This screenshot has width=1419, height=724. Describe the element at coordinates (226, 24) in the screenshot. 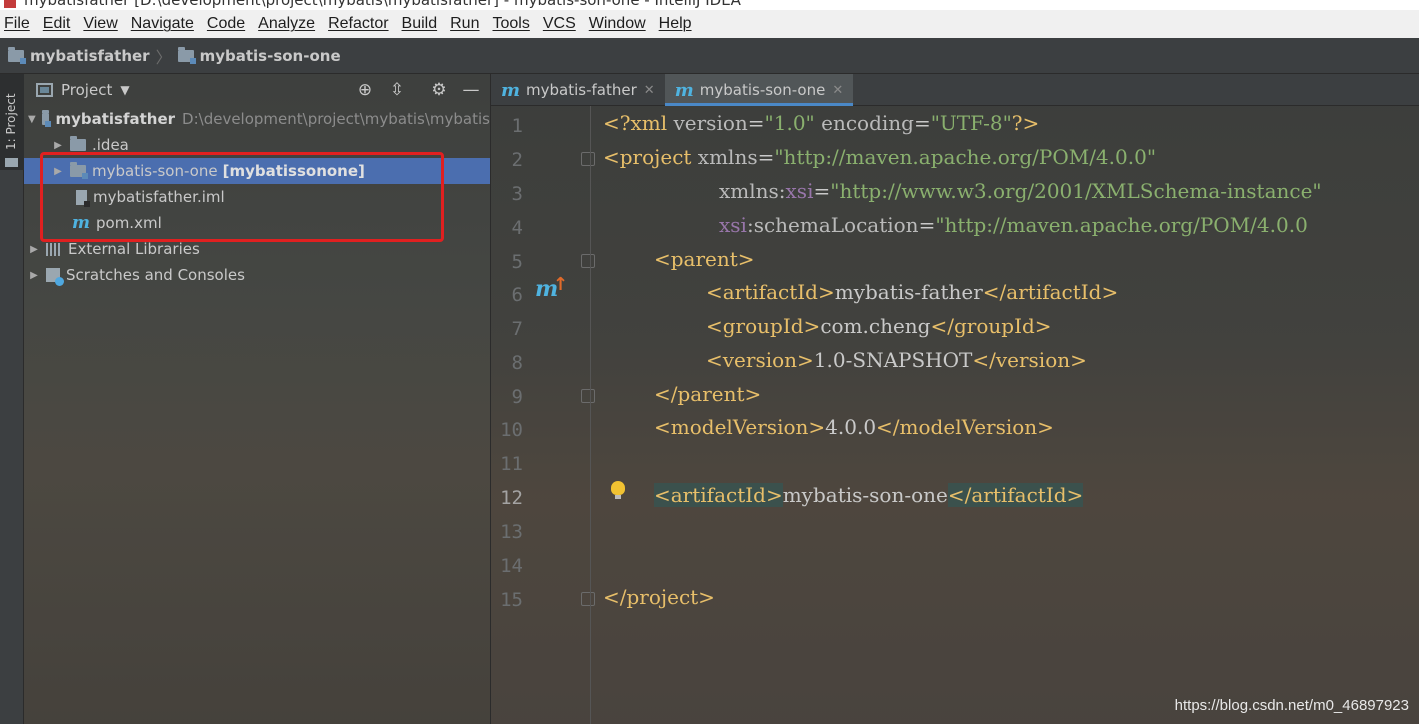

I see `menu-code: Code` at that location.